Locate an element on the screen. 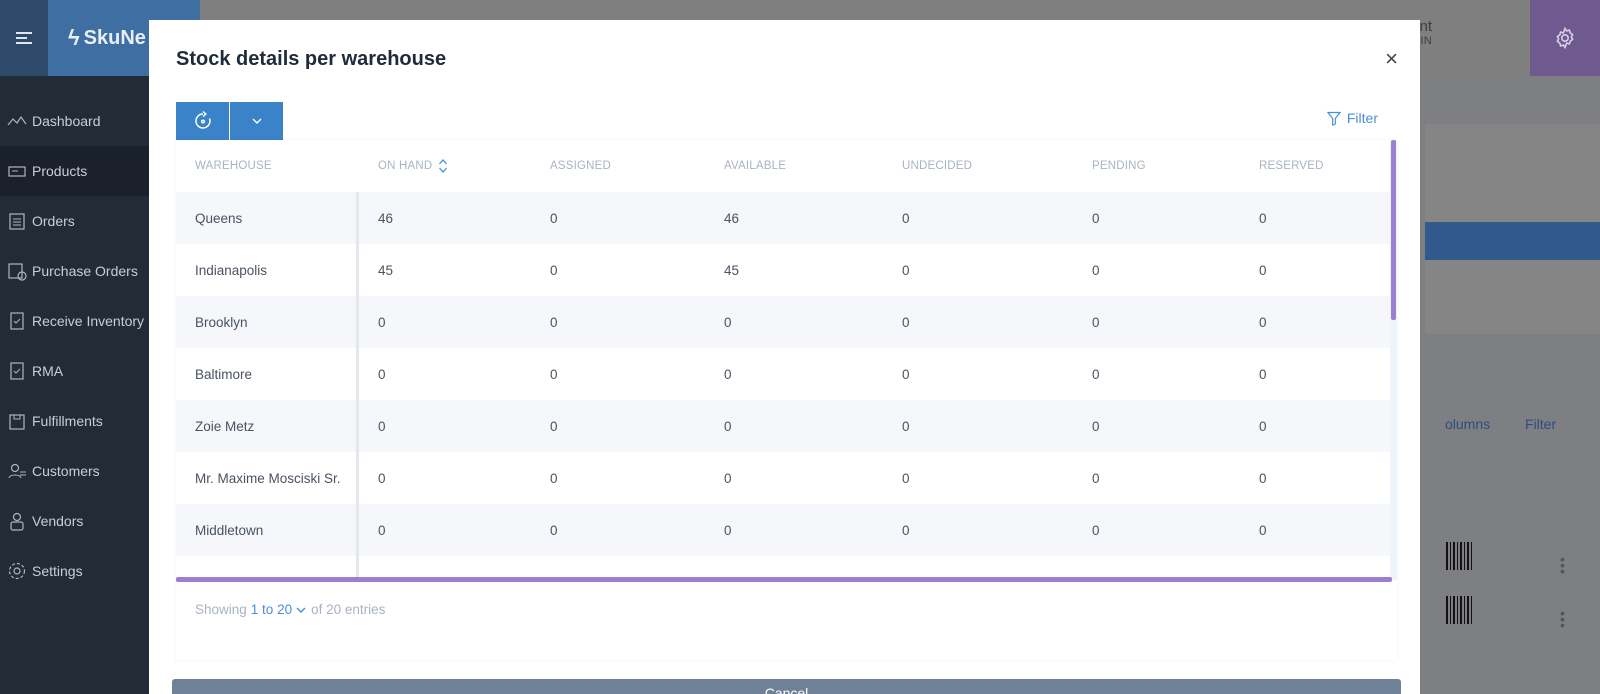  warehouse-name-cell: Indianapolis is located at coordinates (267, 270).